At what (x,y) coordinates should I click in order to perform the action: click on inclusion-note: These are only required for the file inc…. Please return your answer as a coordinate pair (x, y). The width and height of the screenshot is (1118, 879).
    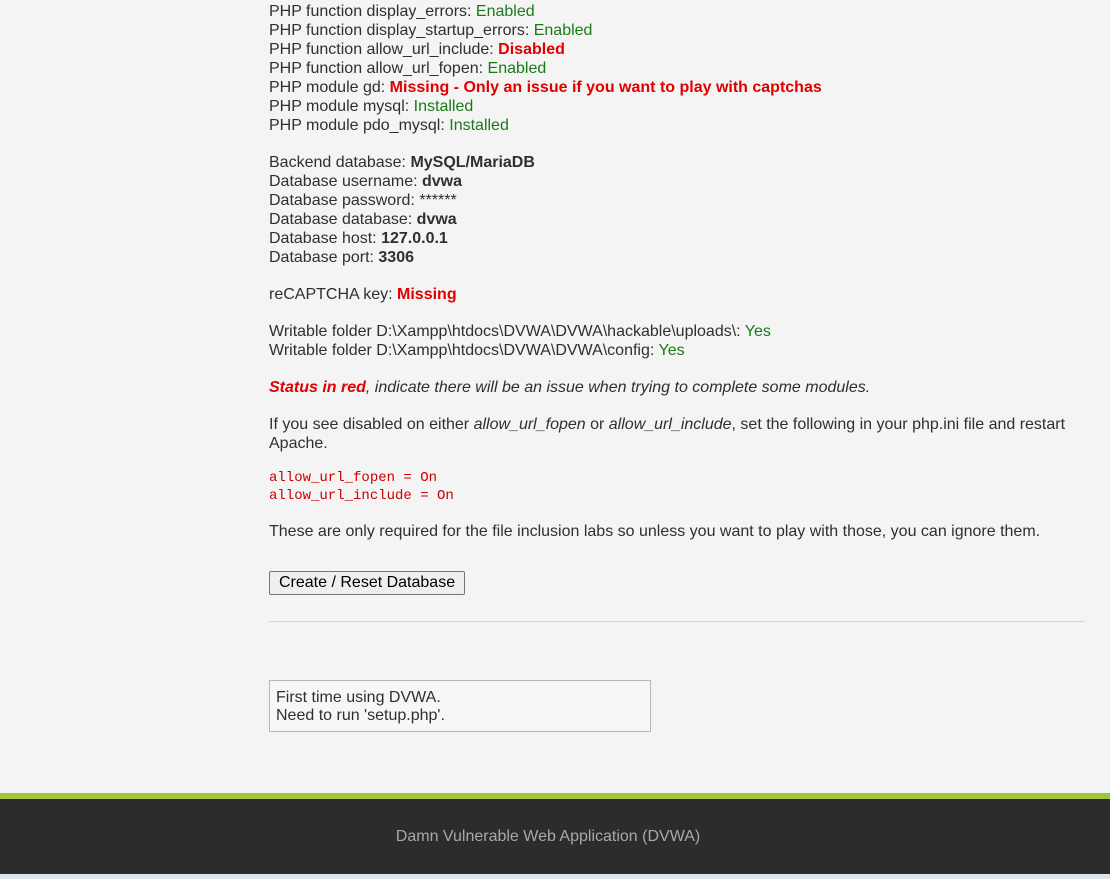
    Looking at the image, I should click on (655, 531).